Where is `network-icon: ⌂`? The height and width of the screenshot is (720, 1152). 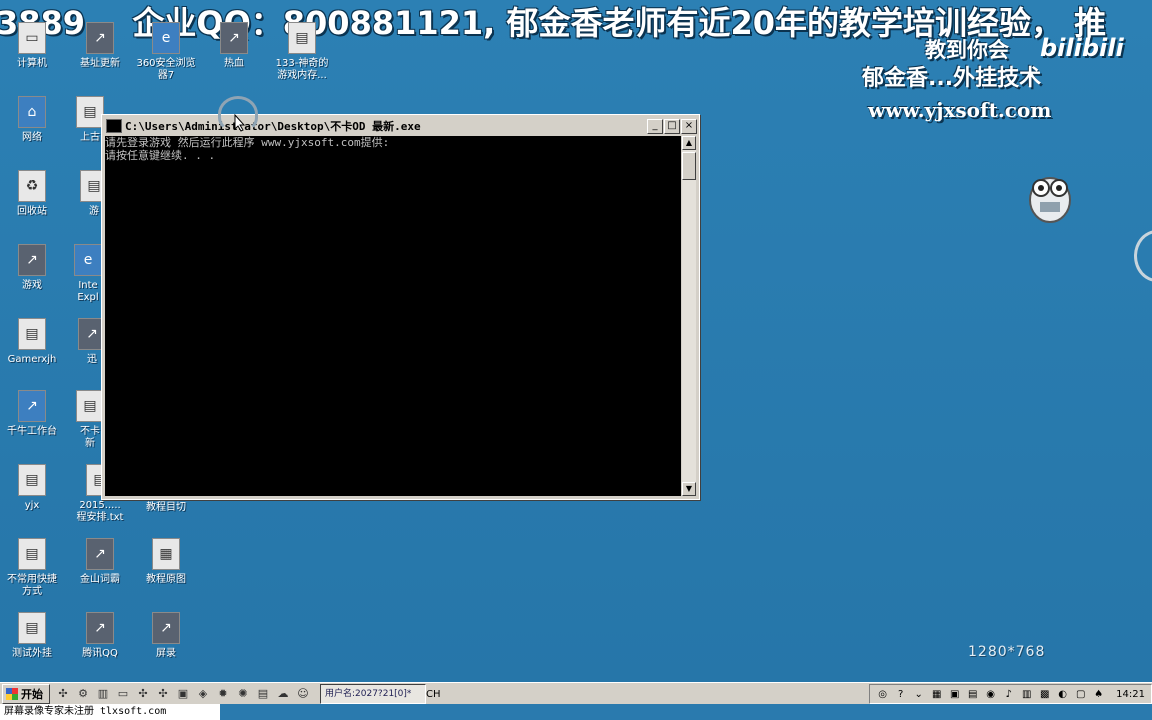
network-icon: ⌂ is located at coordinates (32, 112).